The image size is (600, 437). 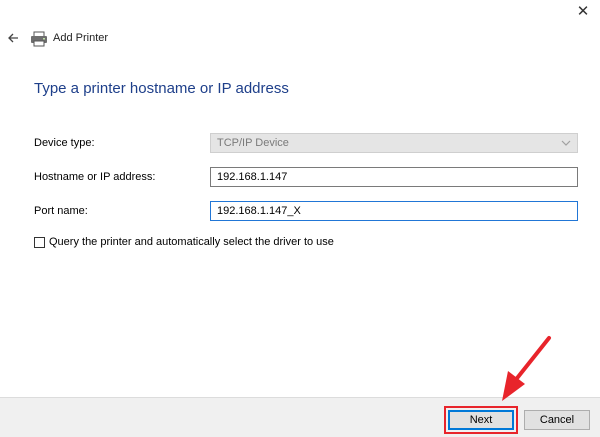 I want to click on close-icon: ✕, so click(x=583, y=11).